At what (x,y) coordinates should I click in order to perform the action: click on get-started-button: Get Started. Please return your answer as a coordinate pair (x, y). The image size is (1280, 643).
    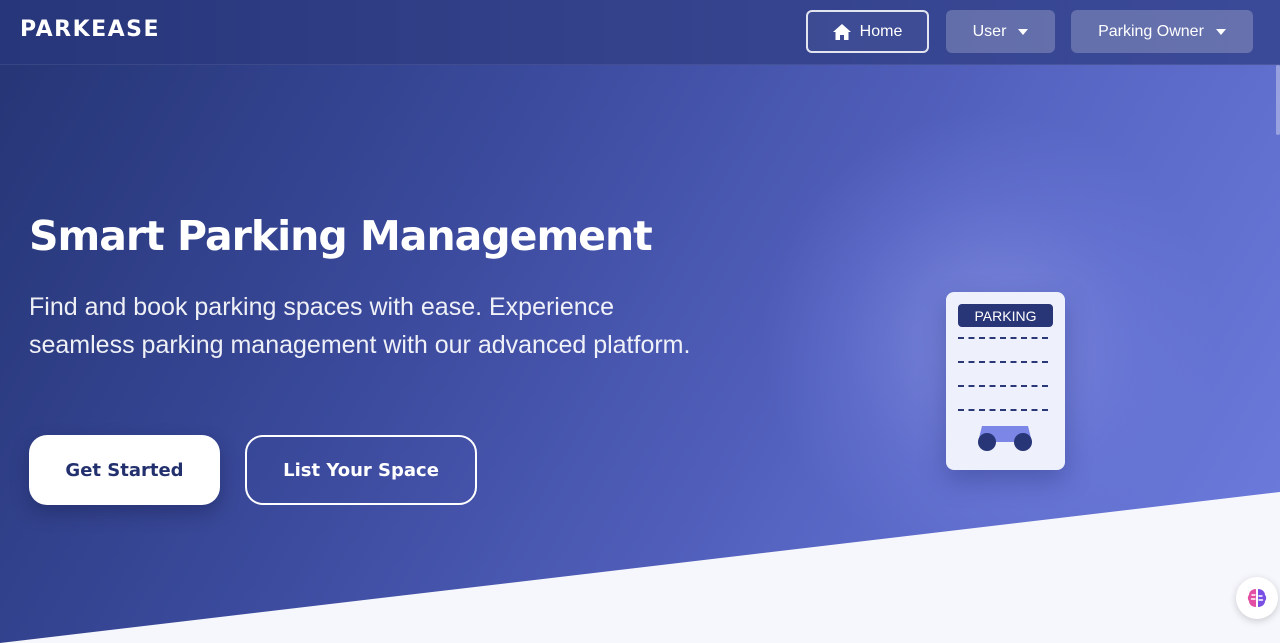
    Looking at the image, I should click on (124, 470).